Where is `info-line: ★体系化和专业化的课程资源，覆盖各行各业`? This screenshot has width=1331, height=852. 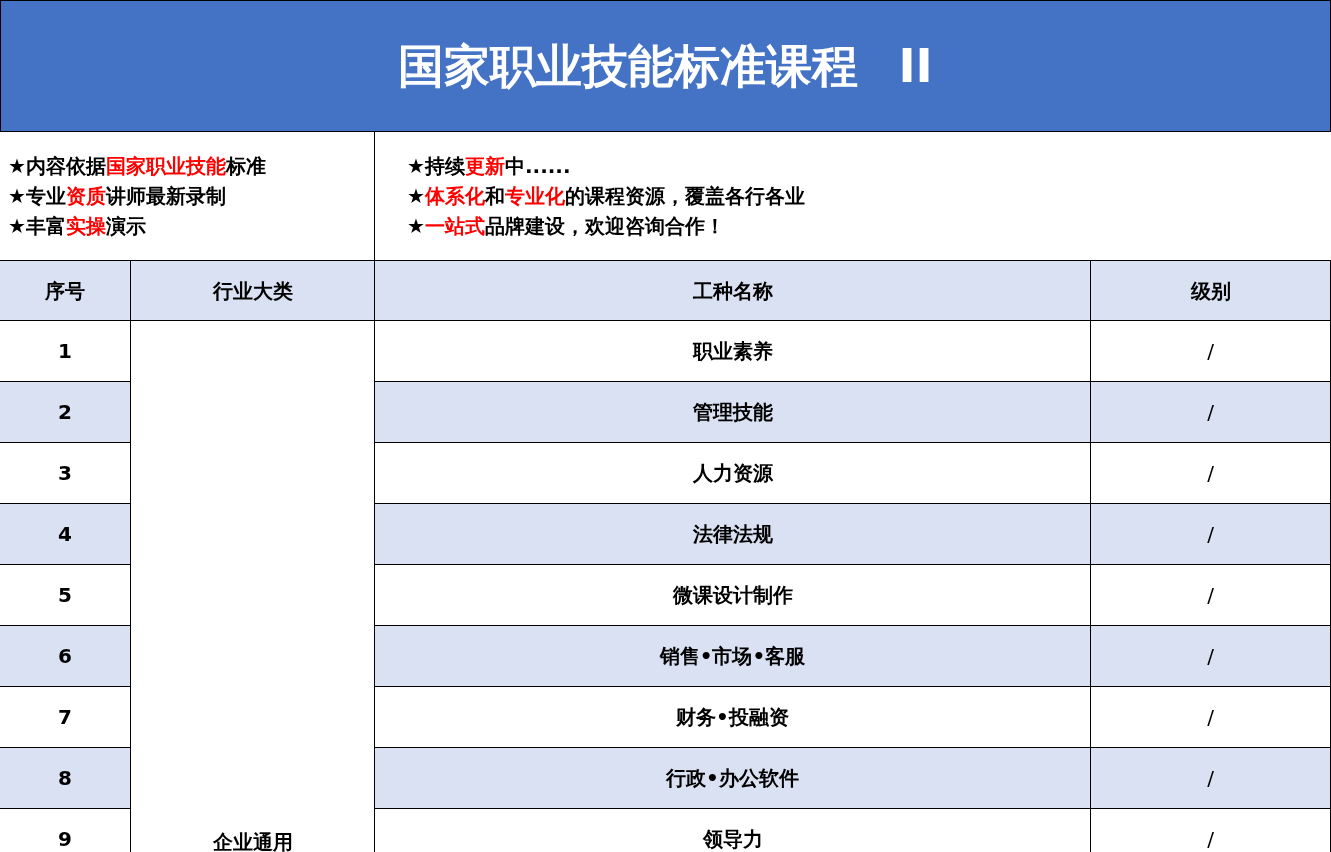 info-line: ★体系化和专业化的课程资源，覆盖各行各业 is located at coordinates (606, 196).